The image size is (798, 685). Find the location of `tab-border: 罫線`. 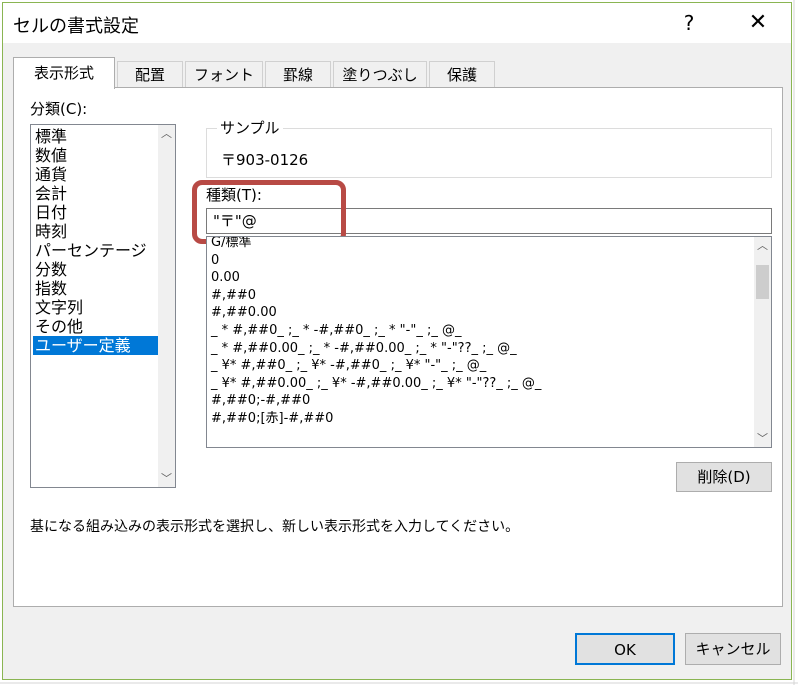

tab-border: 罫線 is located at coordinates (298, 74).